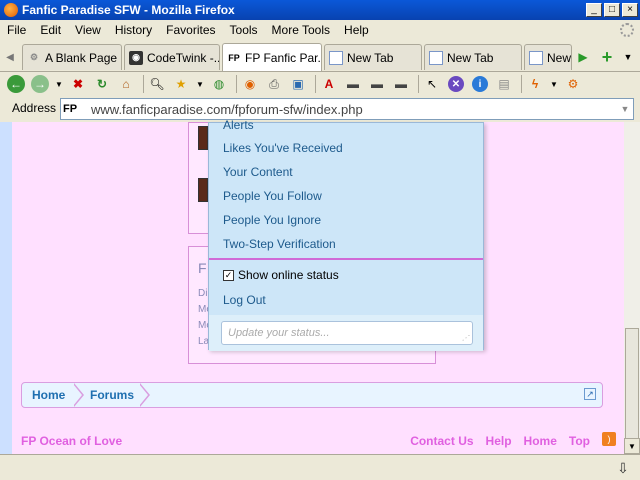 This screenshot has width=640, height=480. I want to click on back-button: ←, so click(16, 84).